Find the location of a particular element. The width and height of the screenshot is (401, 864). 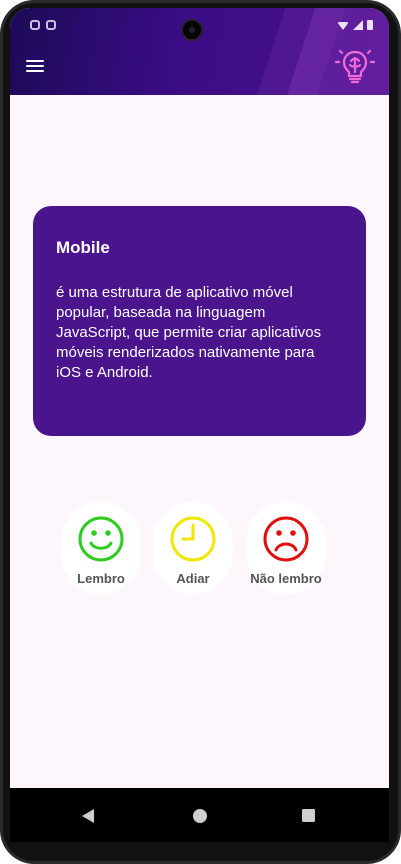

home-circle-icon is located at coordinates (200, 816).